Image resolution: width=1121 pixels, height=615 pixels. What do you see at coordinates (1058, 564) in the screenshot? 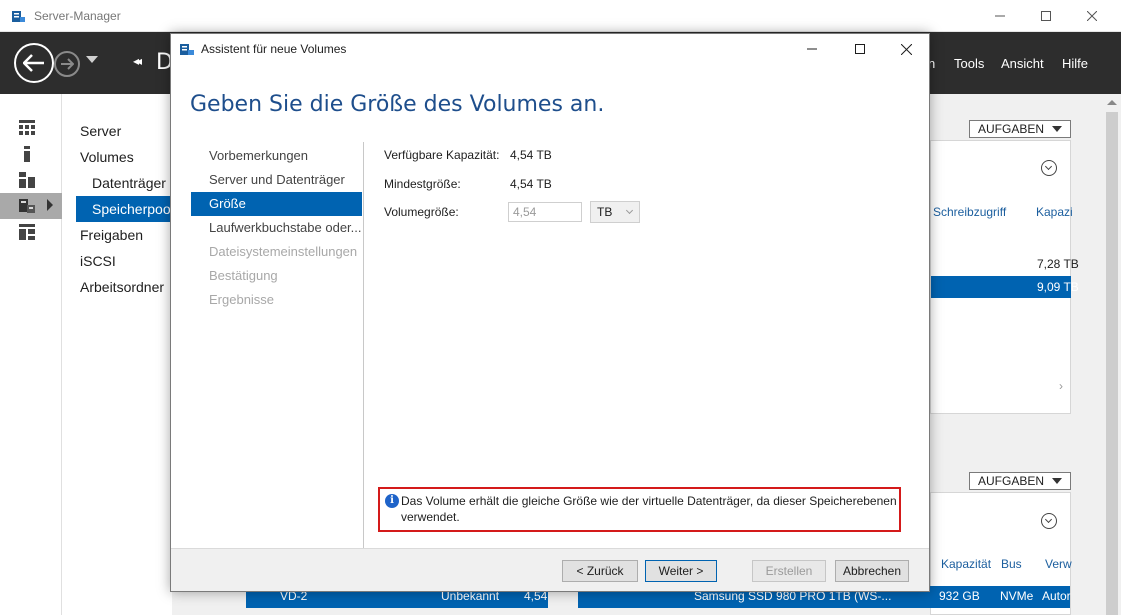
I see `column-header-usage: Verw` at bounding box center [1058, 564].